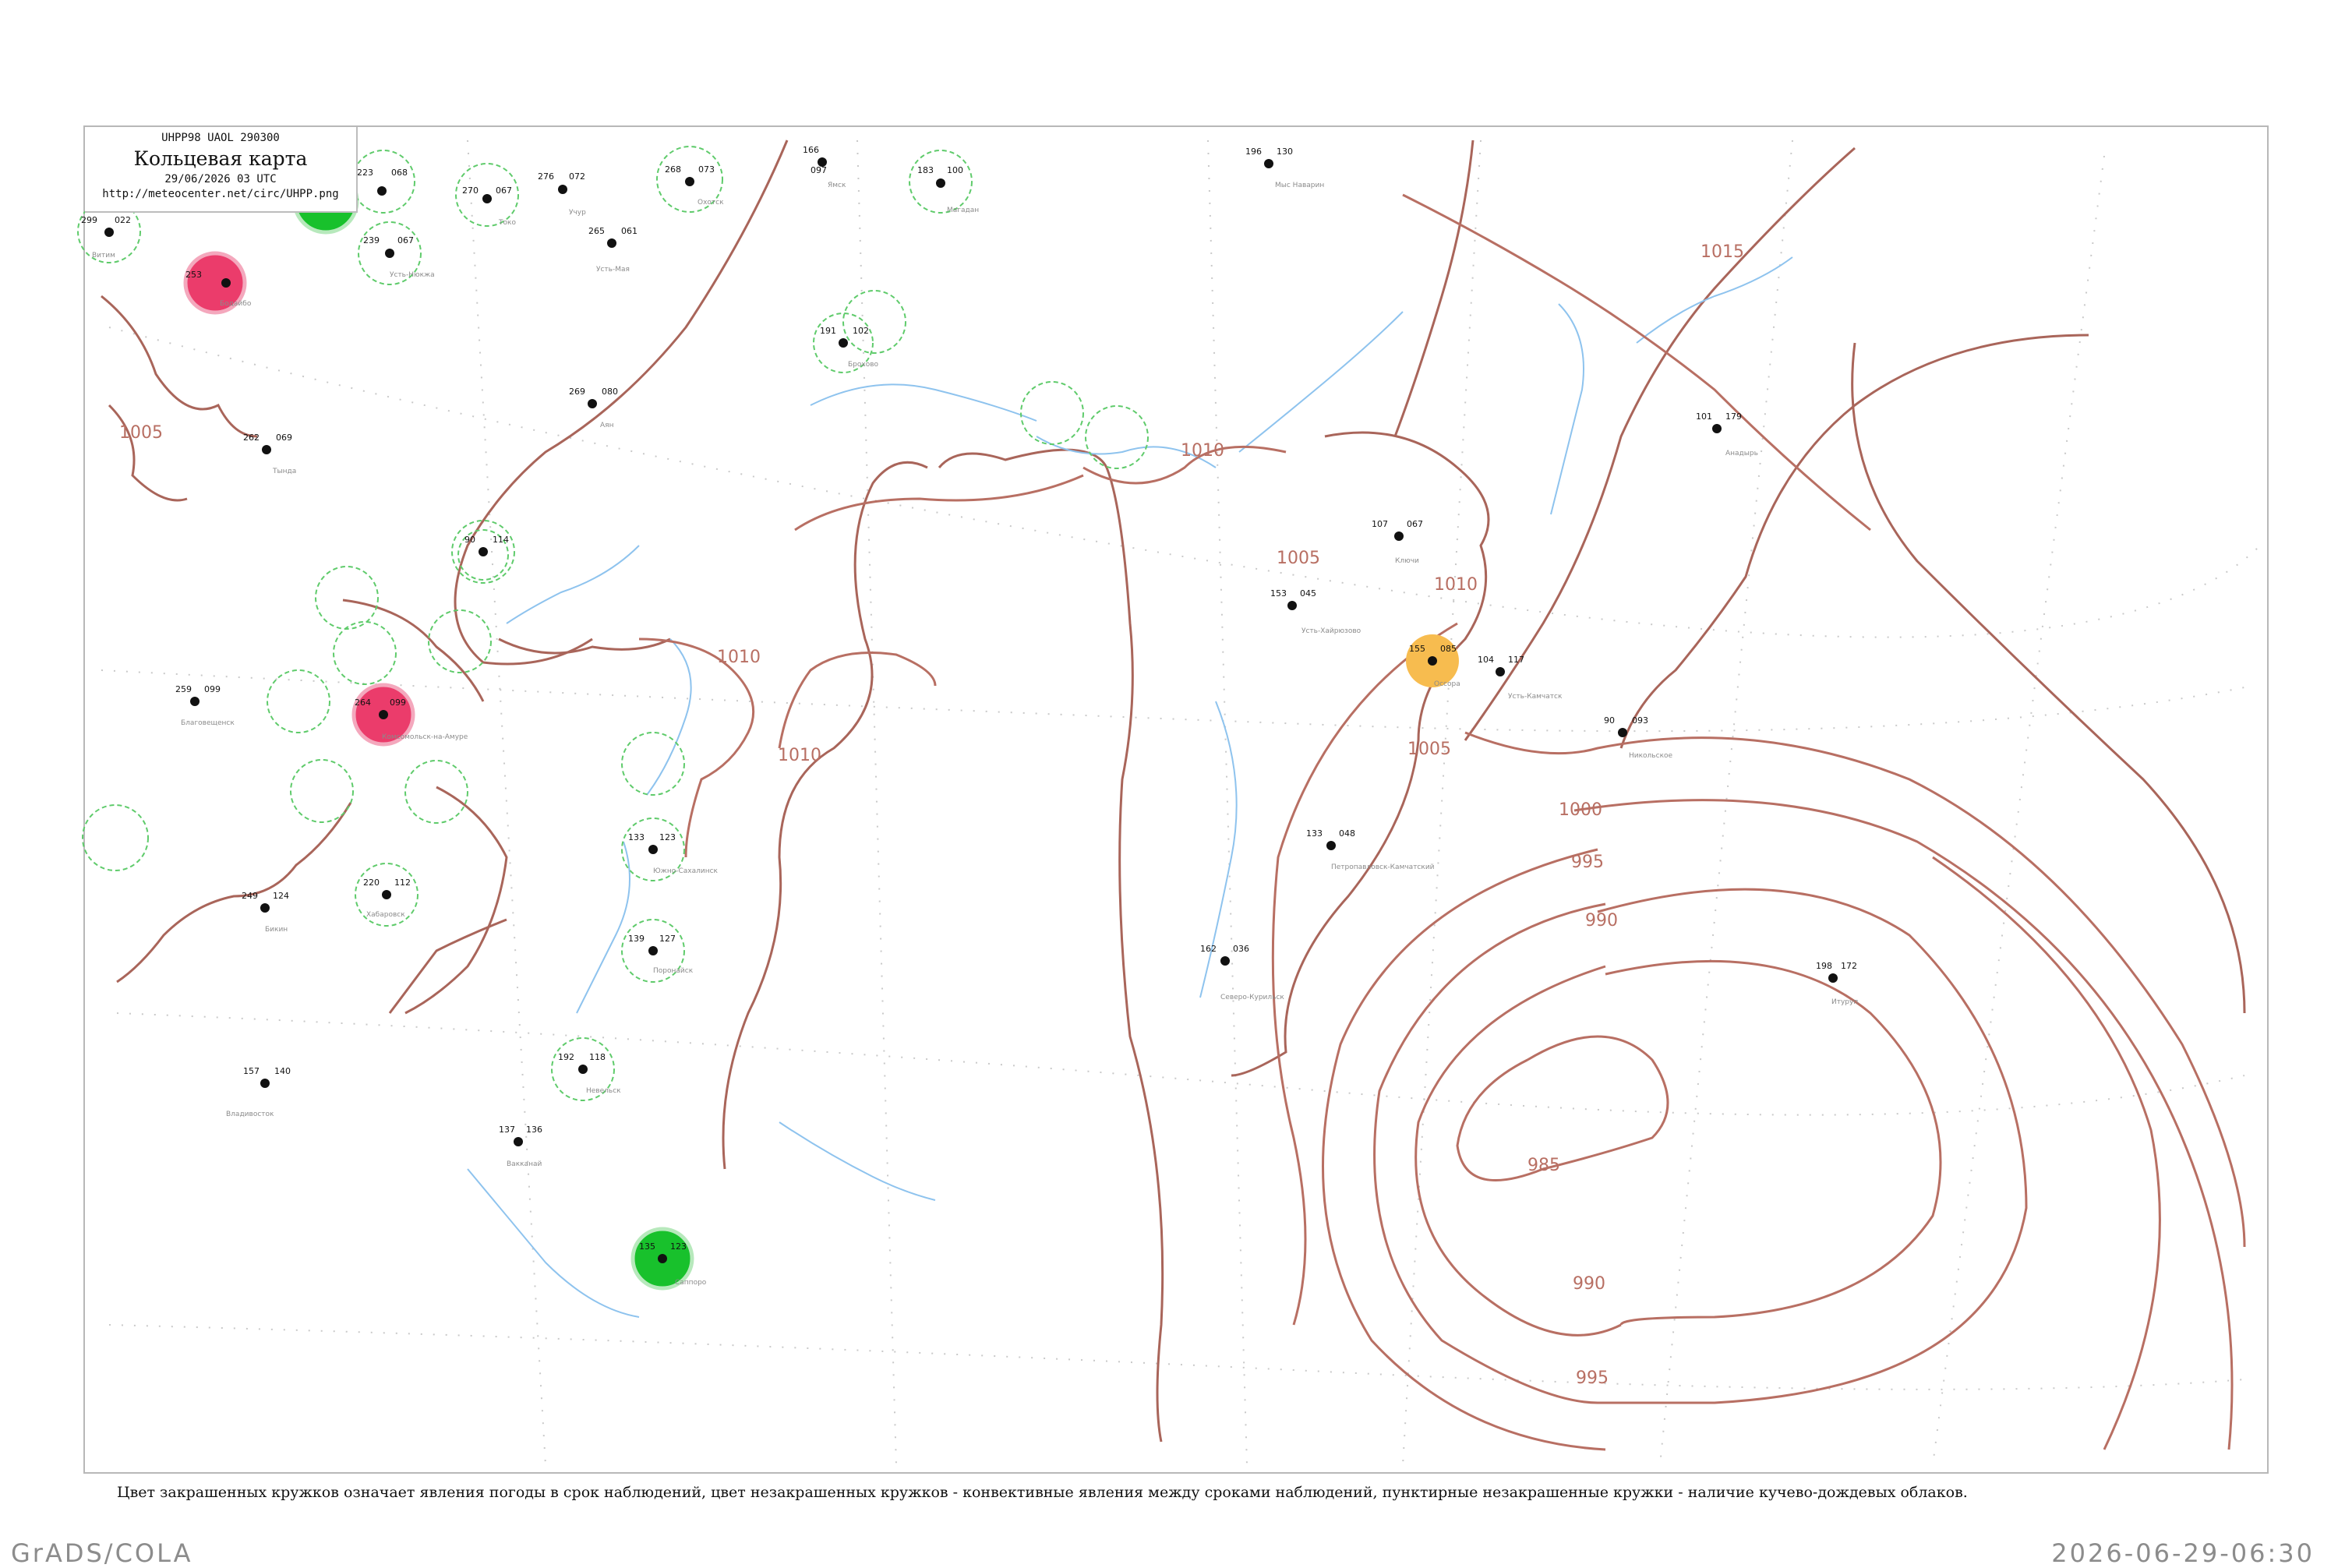  I want to click on svg-text: 166, so click(811, 150).